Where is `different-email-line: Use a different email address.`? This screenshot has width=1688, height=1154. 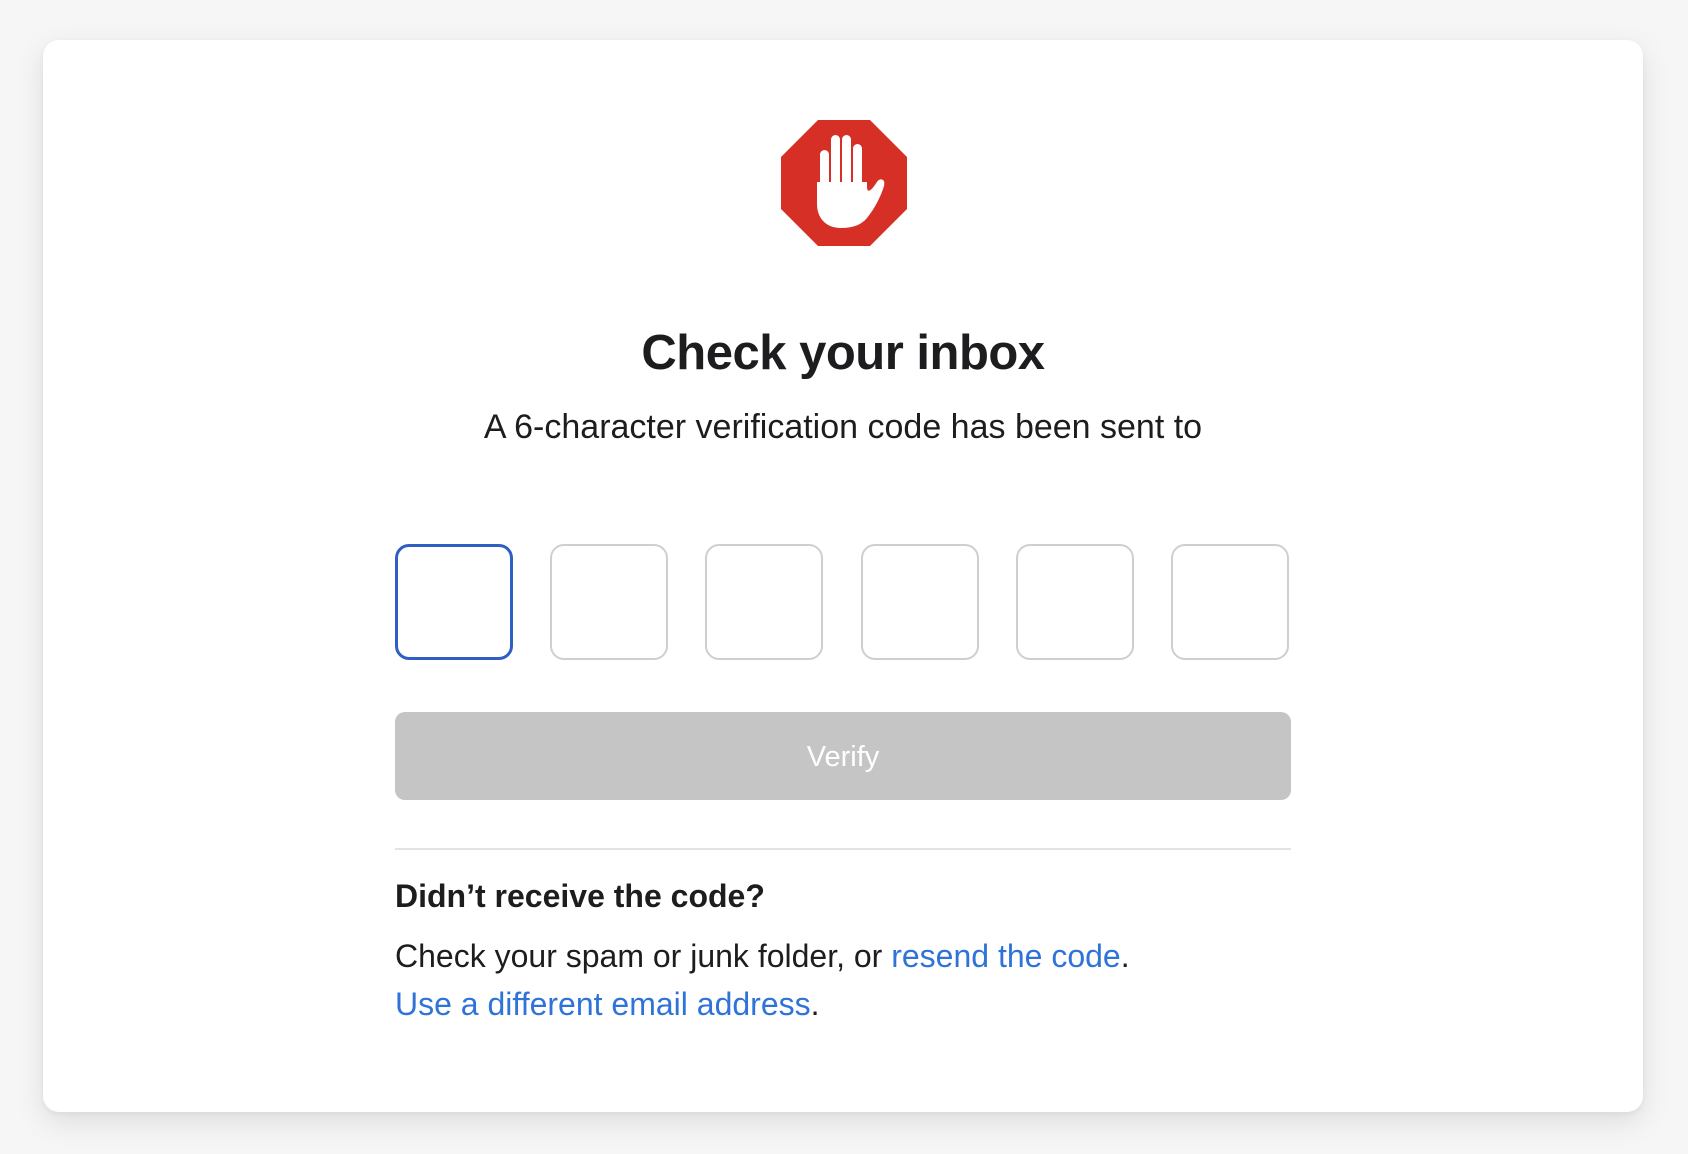 different-email-line: Use a different email address. is located at coordinates (607, 1004).